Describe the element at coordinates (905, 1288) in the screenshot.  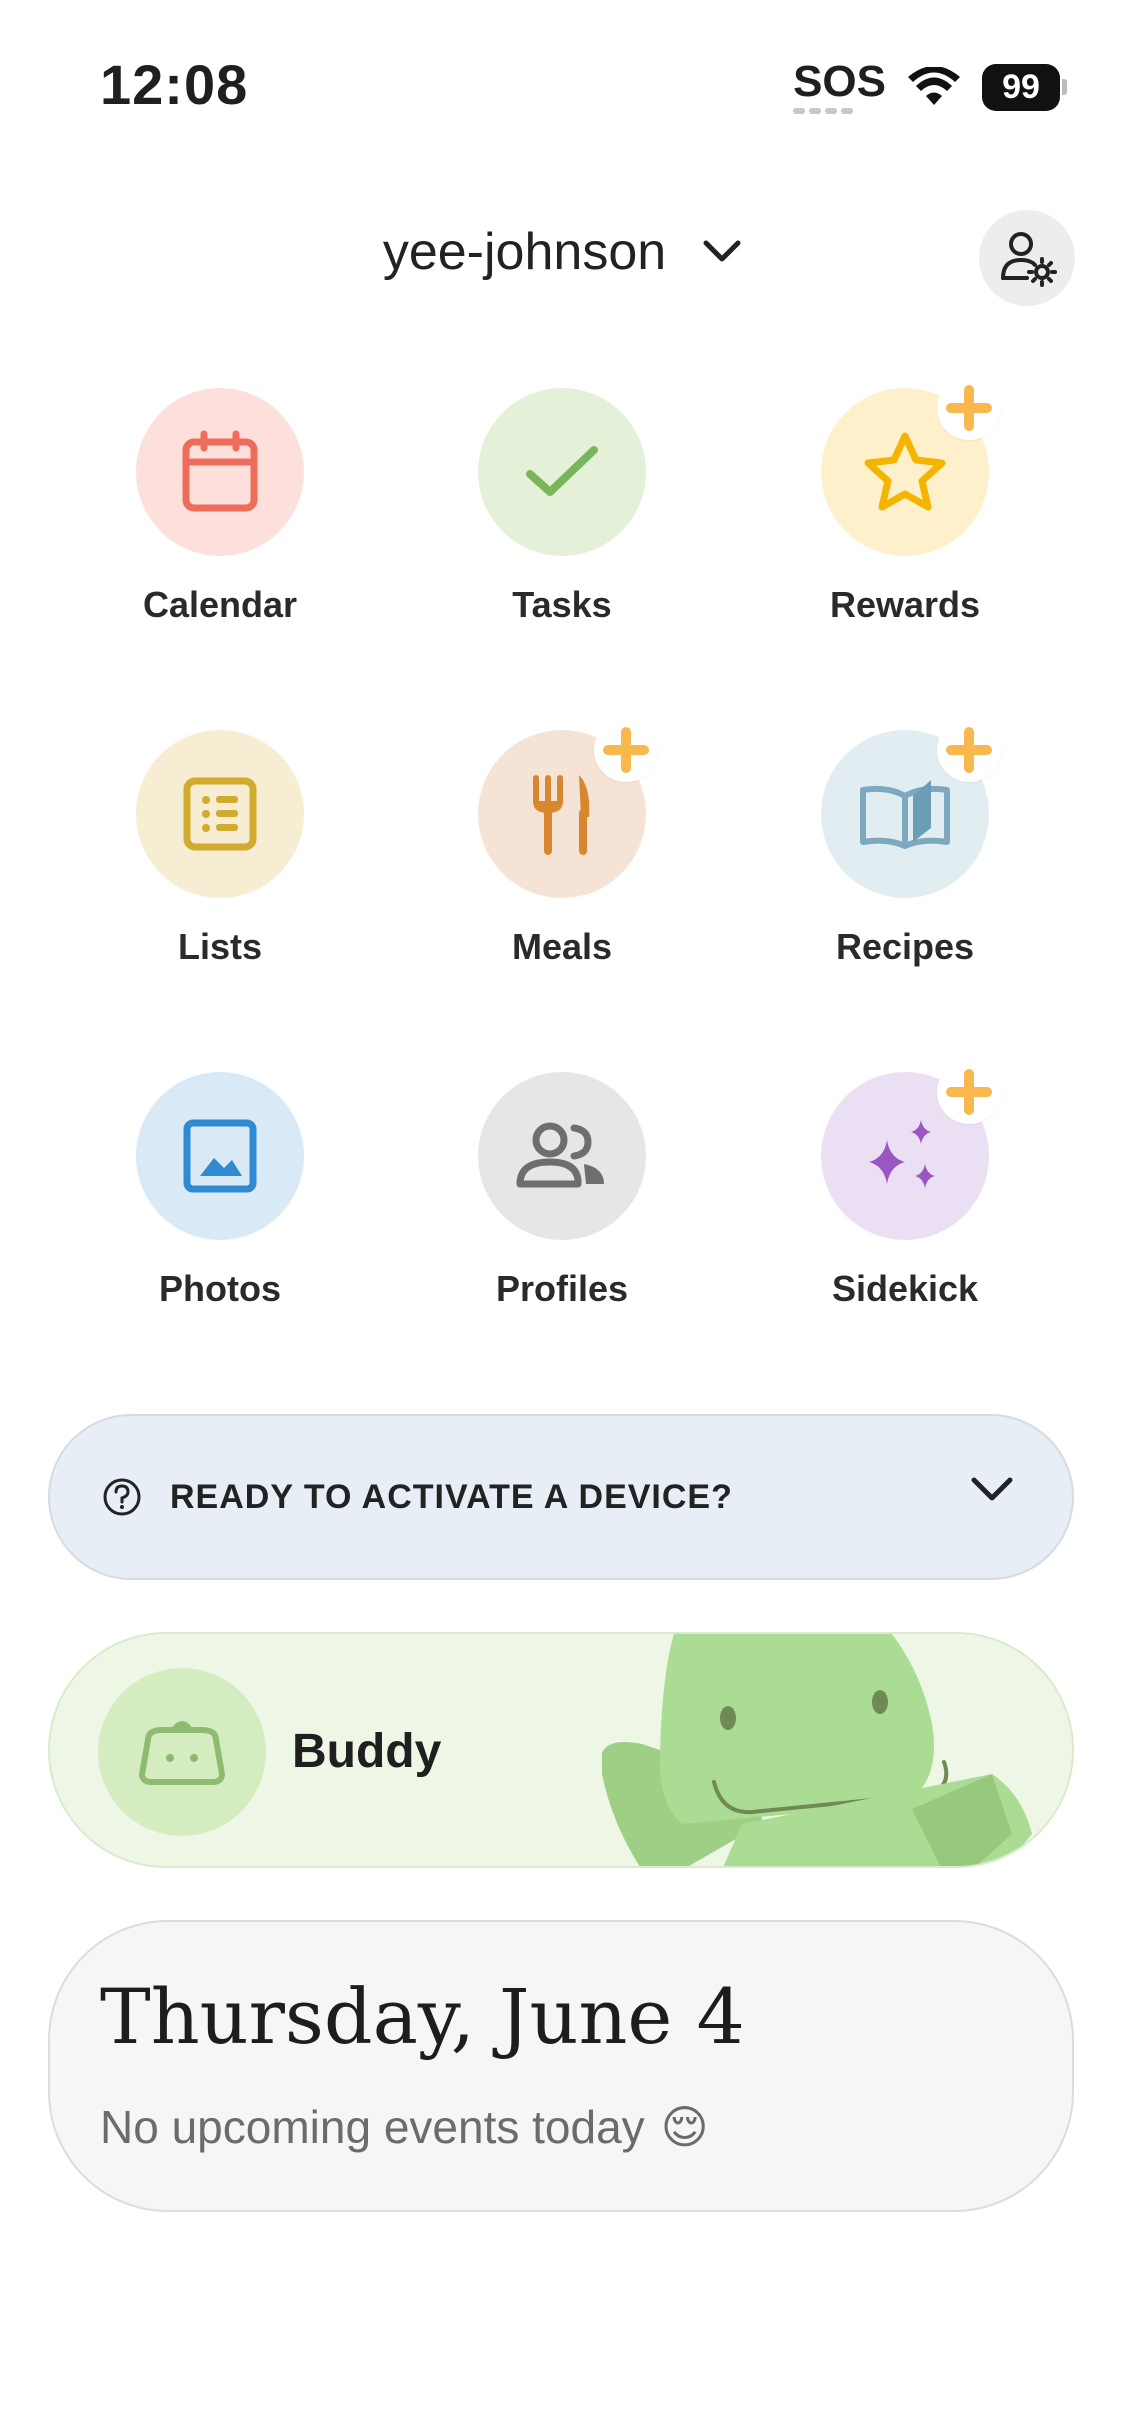
I see `app-label: Sidekick` at that location.